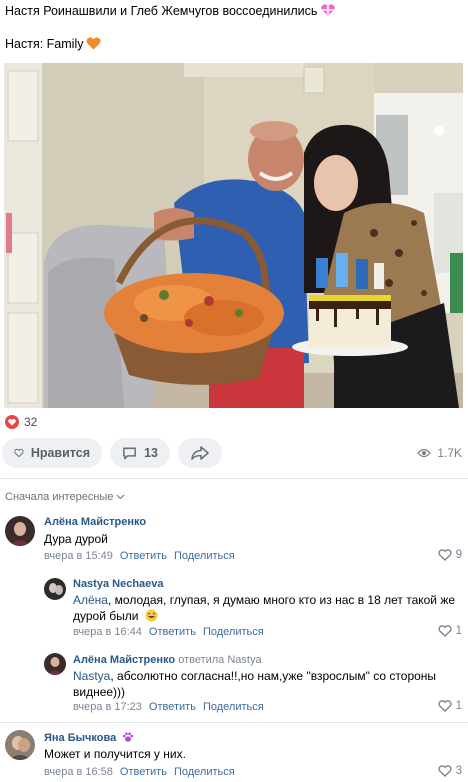 This screenshot has height=782, width=468. What do you see at coordinates (107, 707) in the screenshot?
I see `comment-time: вчера в 17:23` at bounding box center [107, 707].